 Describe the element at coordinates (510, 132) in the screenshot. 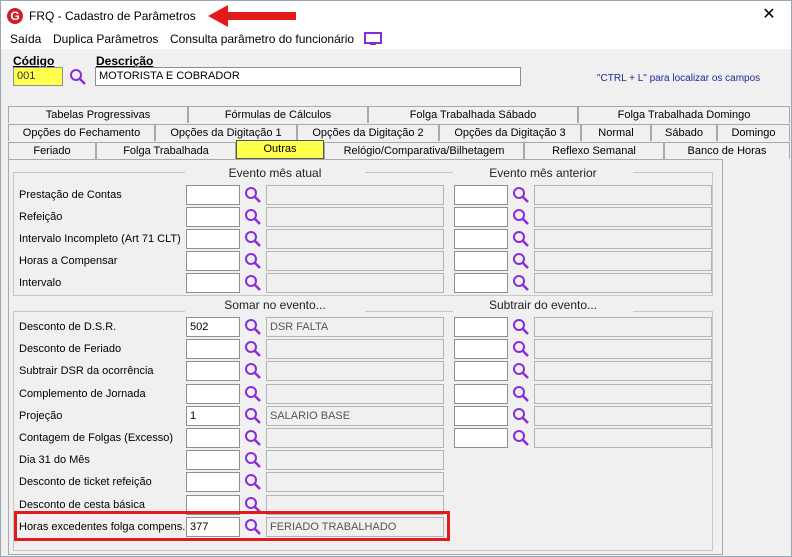

I see `tab-opcoes-digitacao-3: Opções da Digitação 3` at that location.